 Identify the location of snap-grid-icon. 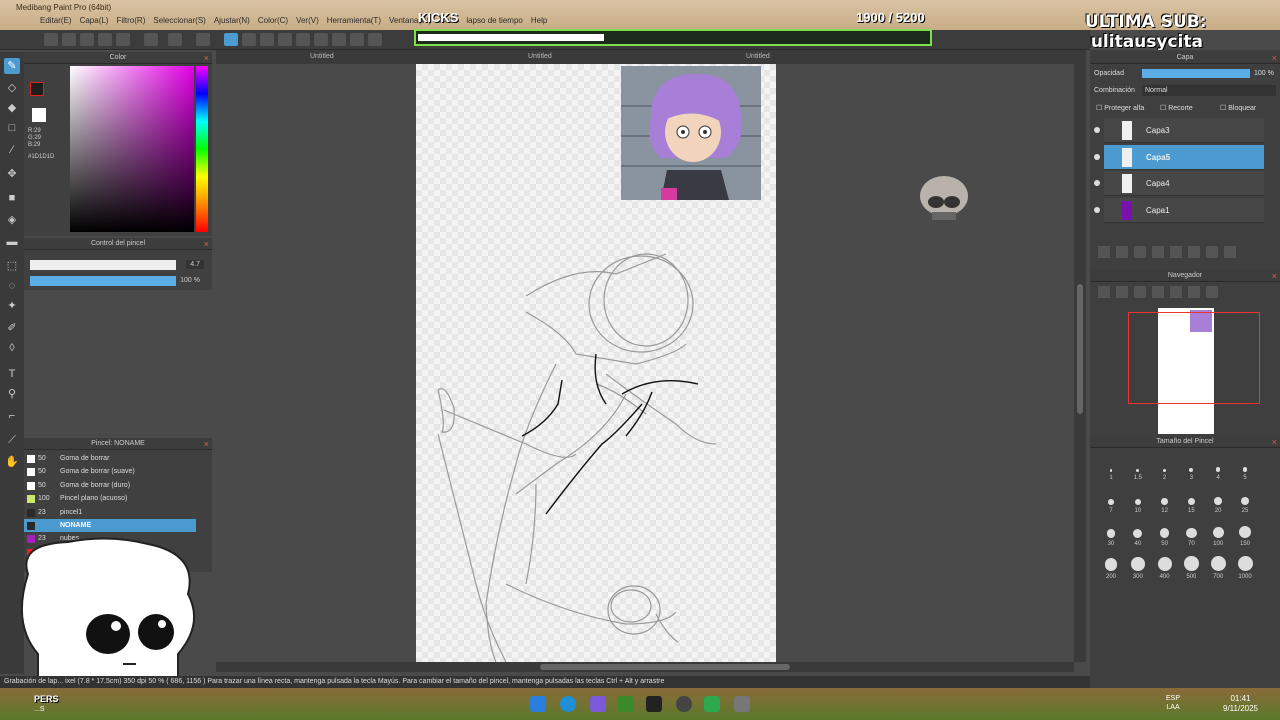
(267, 39).